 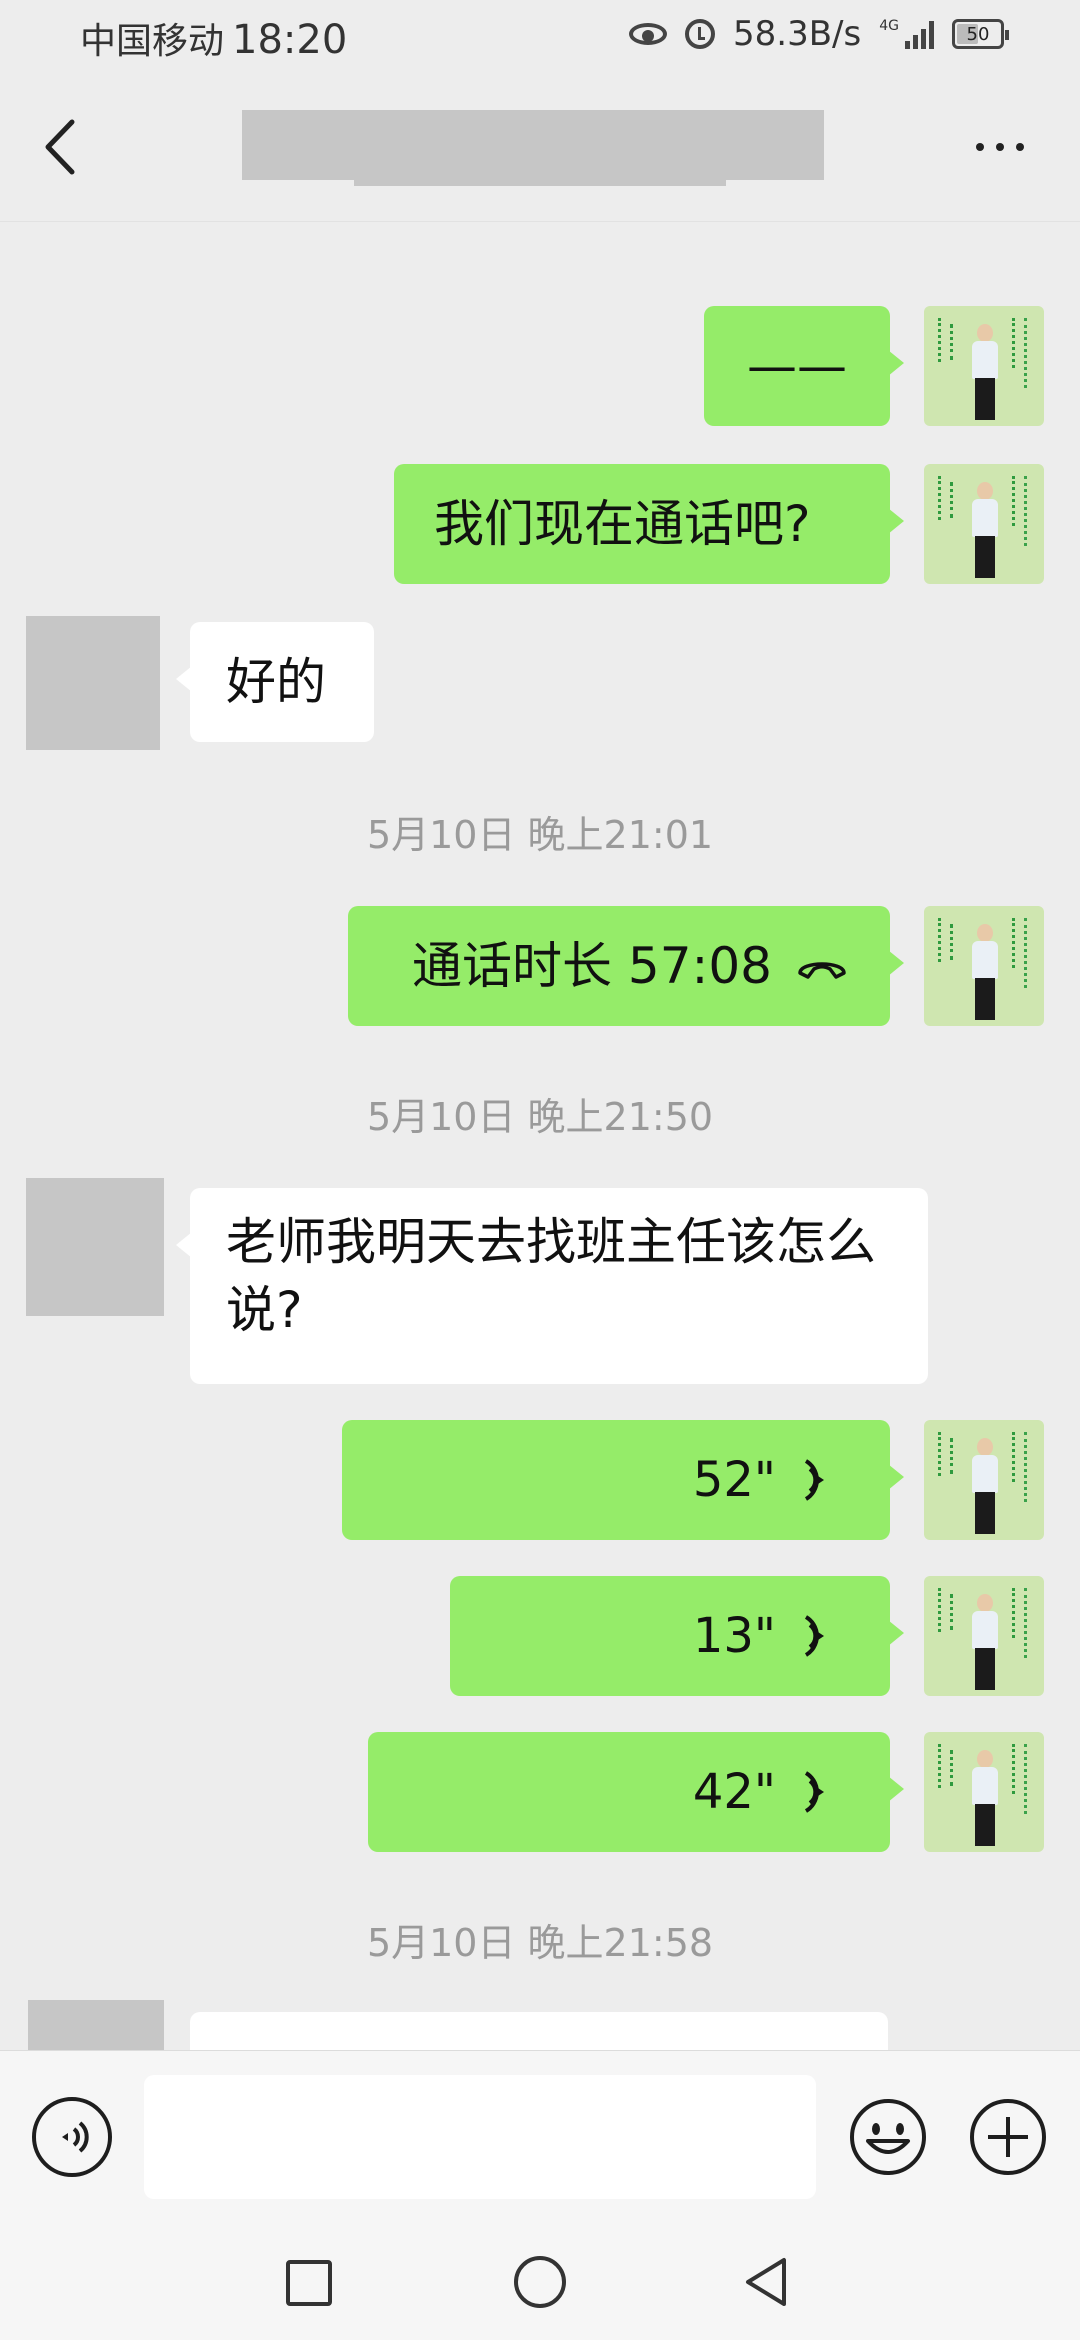 I want to click on contact-subtitle-redacted, so click(x=540, y=158).